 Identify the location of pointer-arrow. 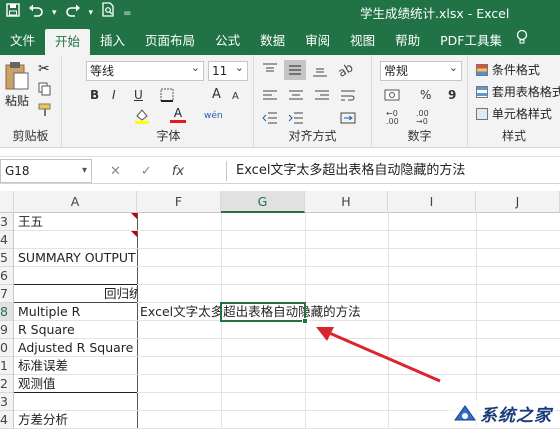
(378, 355).